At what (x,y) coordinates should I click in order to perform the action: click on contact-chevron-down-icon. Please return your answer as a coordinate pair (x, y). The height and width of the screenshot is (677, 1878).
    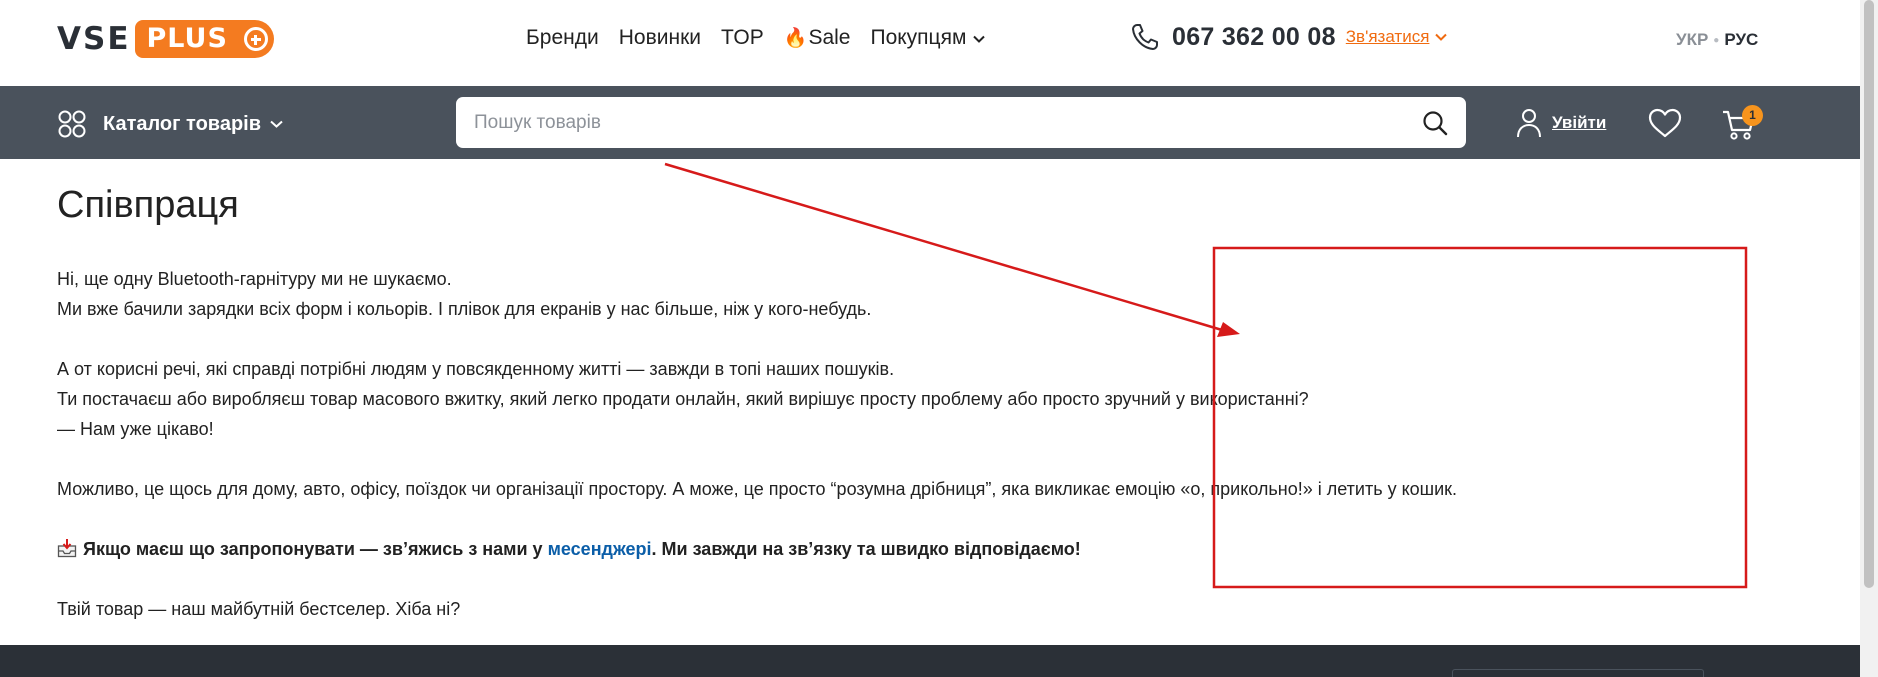
    Looking at the image, I should click on (1441, 37).